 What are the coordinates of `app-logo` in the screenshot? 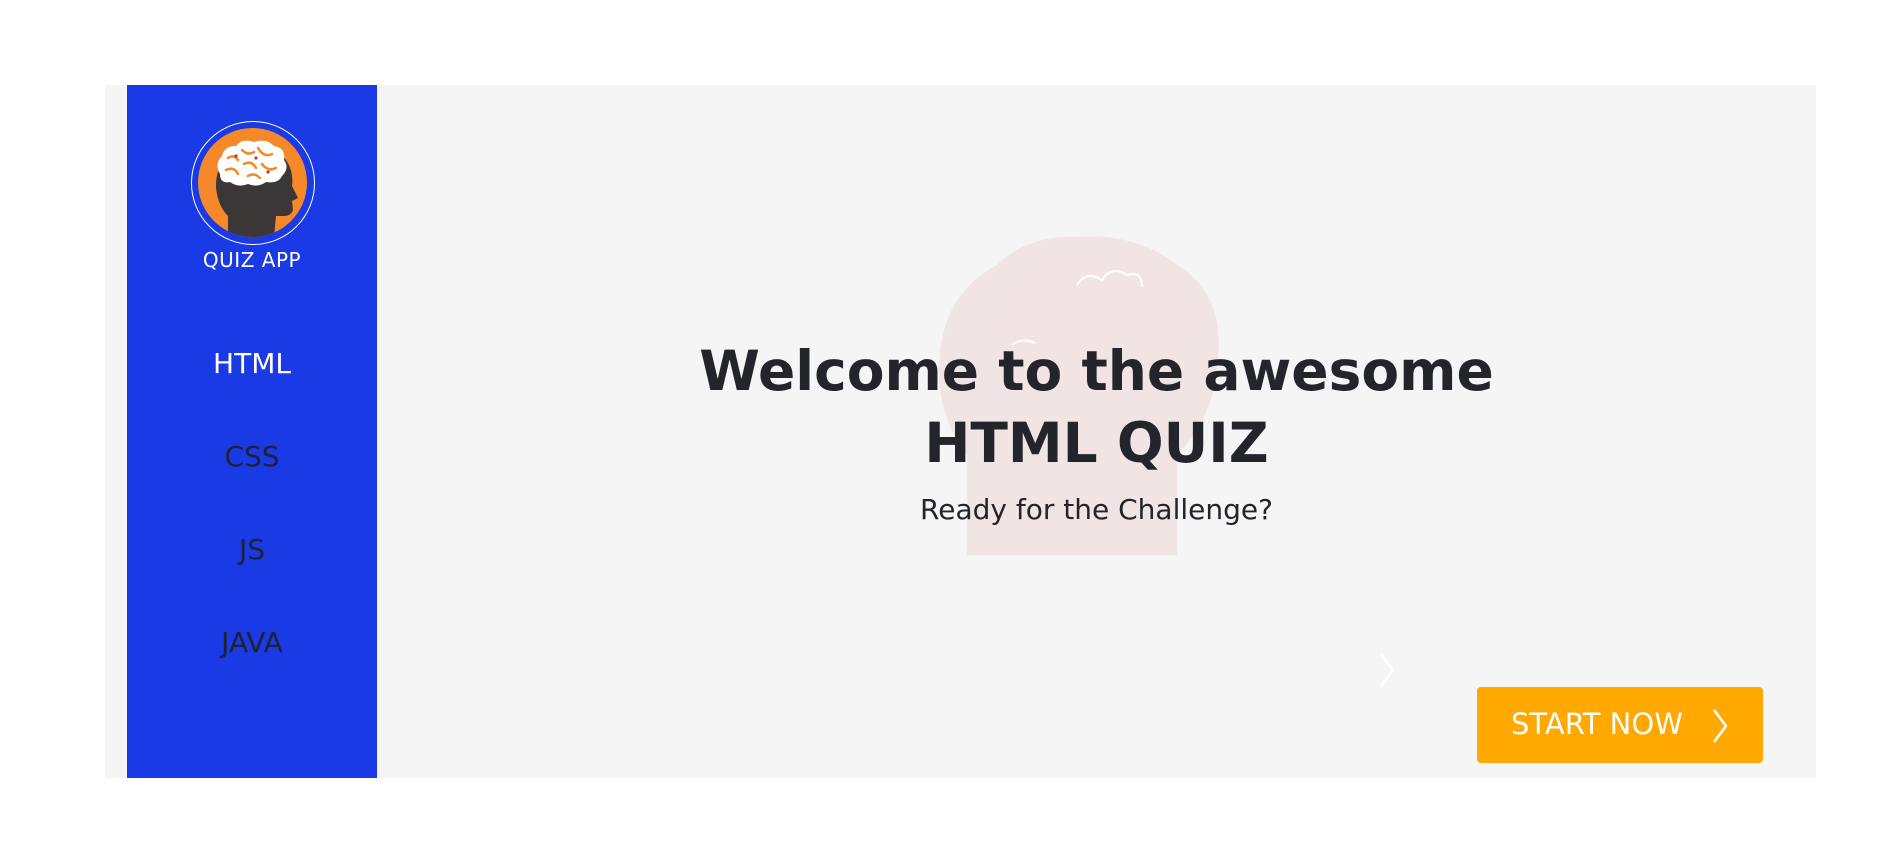 It's located at (253, 183).